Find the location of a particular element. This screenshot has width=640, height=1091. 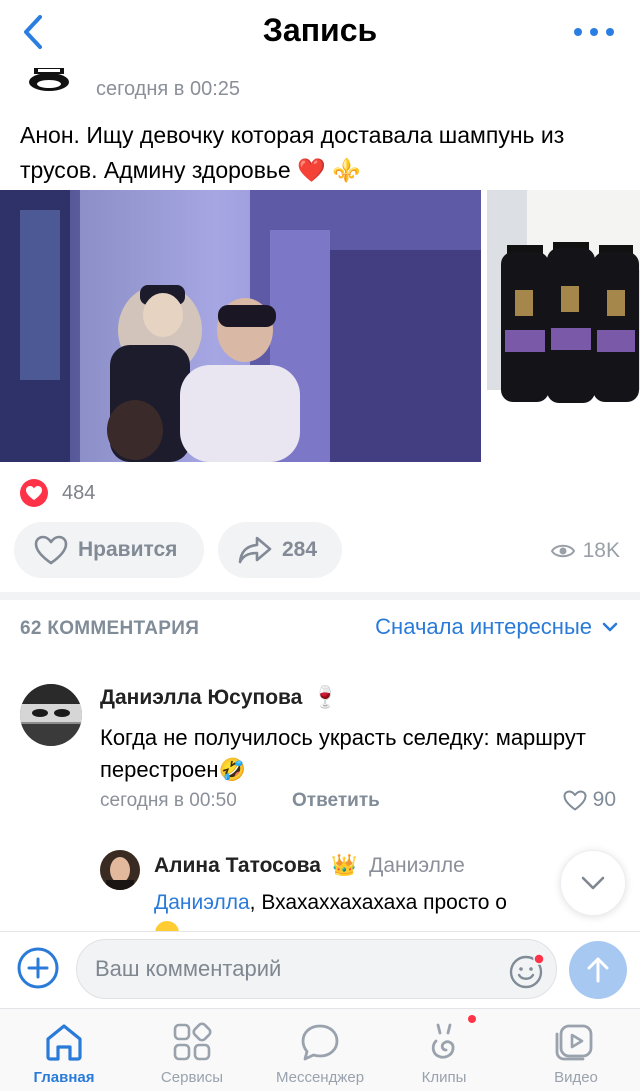

like-button: Нравится is located at coordinates (109, 550).